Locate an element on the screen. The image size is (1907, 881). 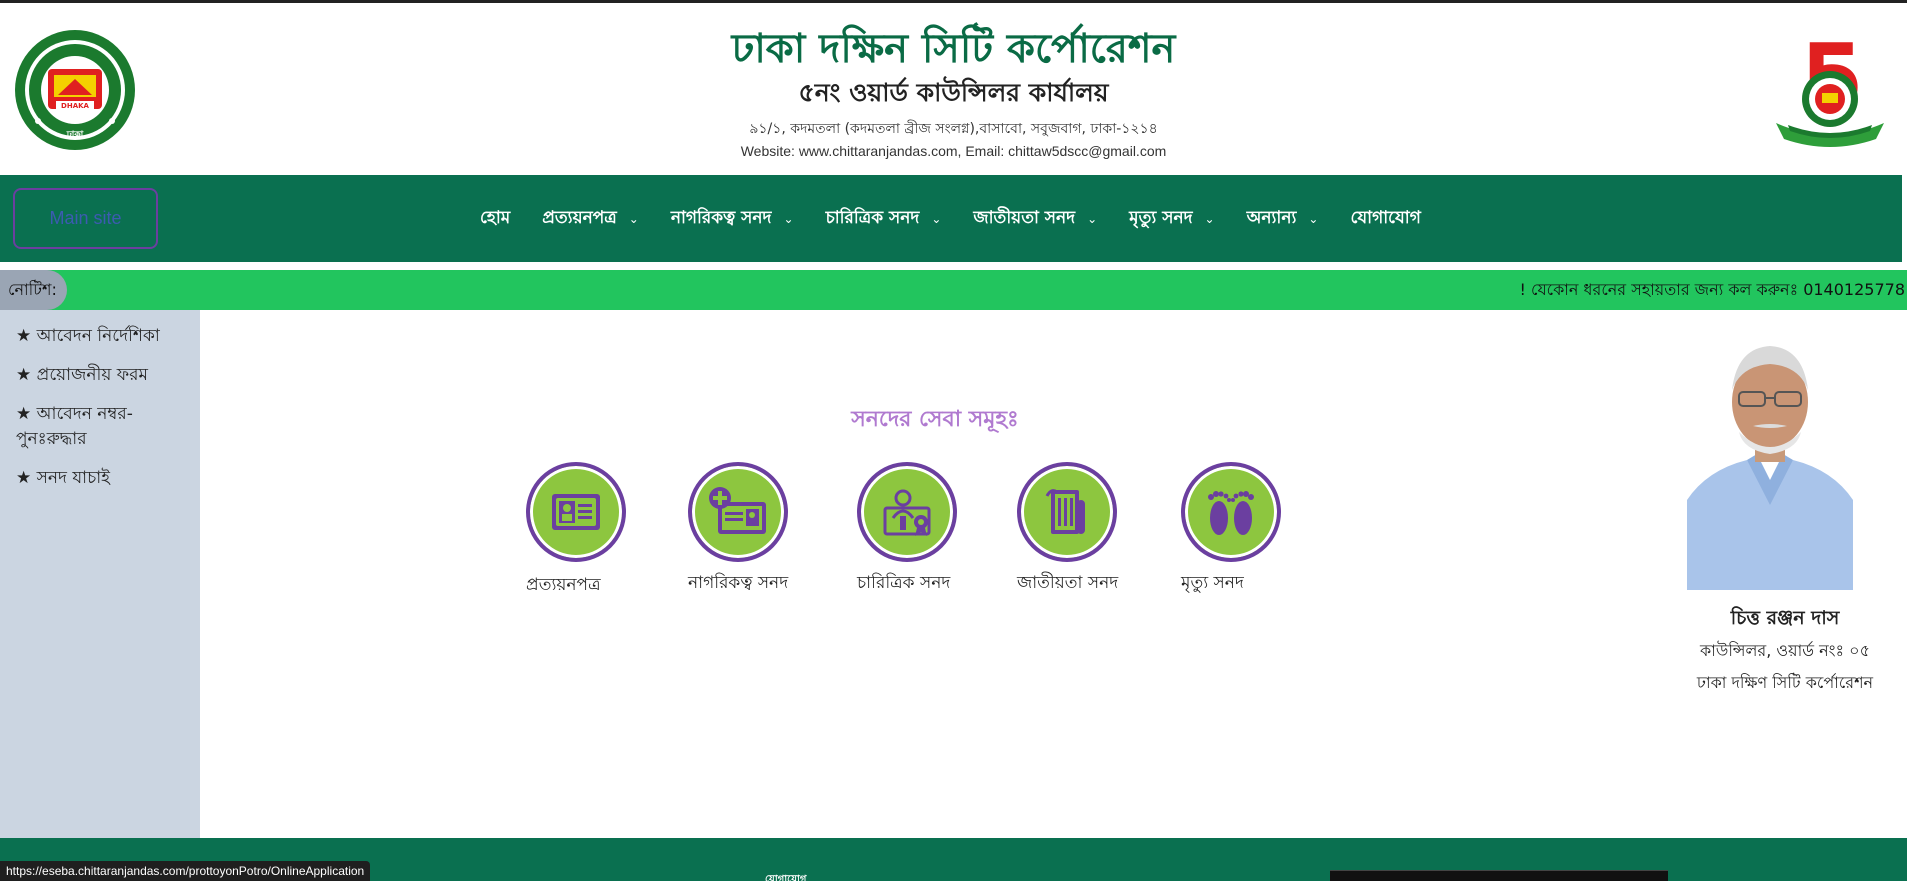
footprints-icon is located at coordinates (1231, 512).